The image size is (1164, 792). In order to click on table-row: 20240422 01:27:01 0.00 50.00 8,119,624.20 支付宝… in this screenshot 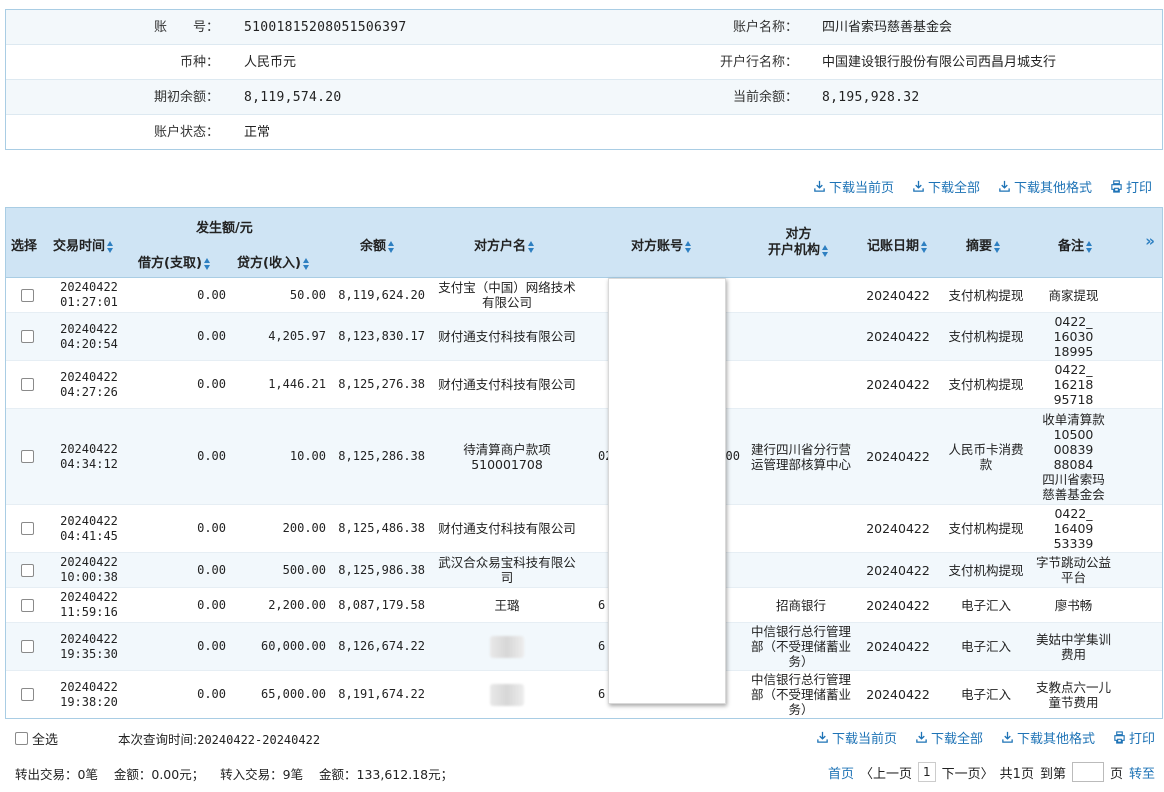, I will do `click(584, 295)`.